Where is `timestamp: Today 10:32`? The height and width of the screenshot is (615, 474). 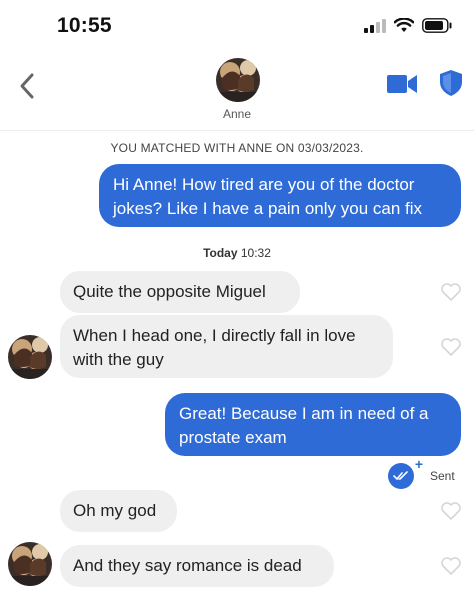
timestamp: Today 10:32 is located at coordinates (237, 253).